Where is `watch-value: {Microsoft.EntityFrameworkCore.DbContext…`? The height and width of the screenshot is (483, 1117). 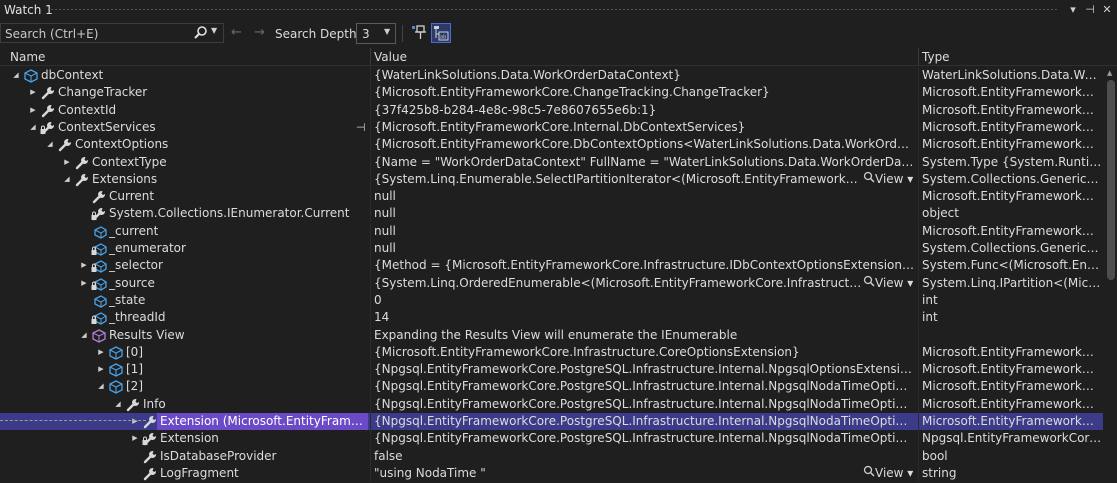
watch-value: {Microsoft.EntityFrameworkCore.DbContext… is located at coordinates (644, 144).